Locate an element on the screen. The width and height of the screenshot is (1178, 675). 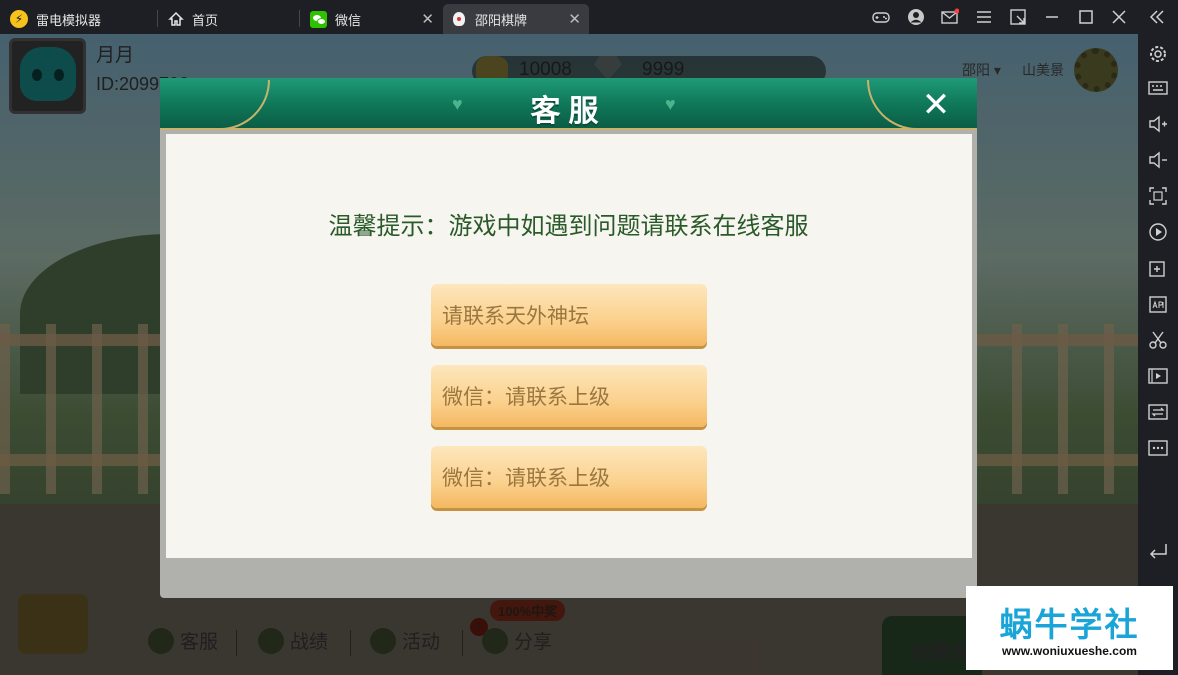
back-icon is located at coordinates (1158, 550).